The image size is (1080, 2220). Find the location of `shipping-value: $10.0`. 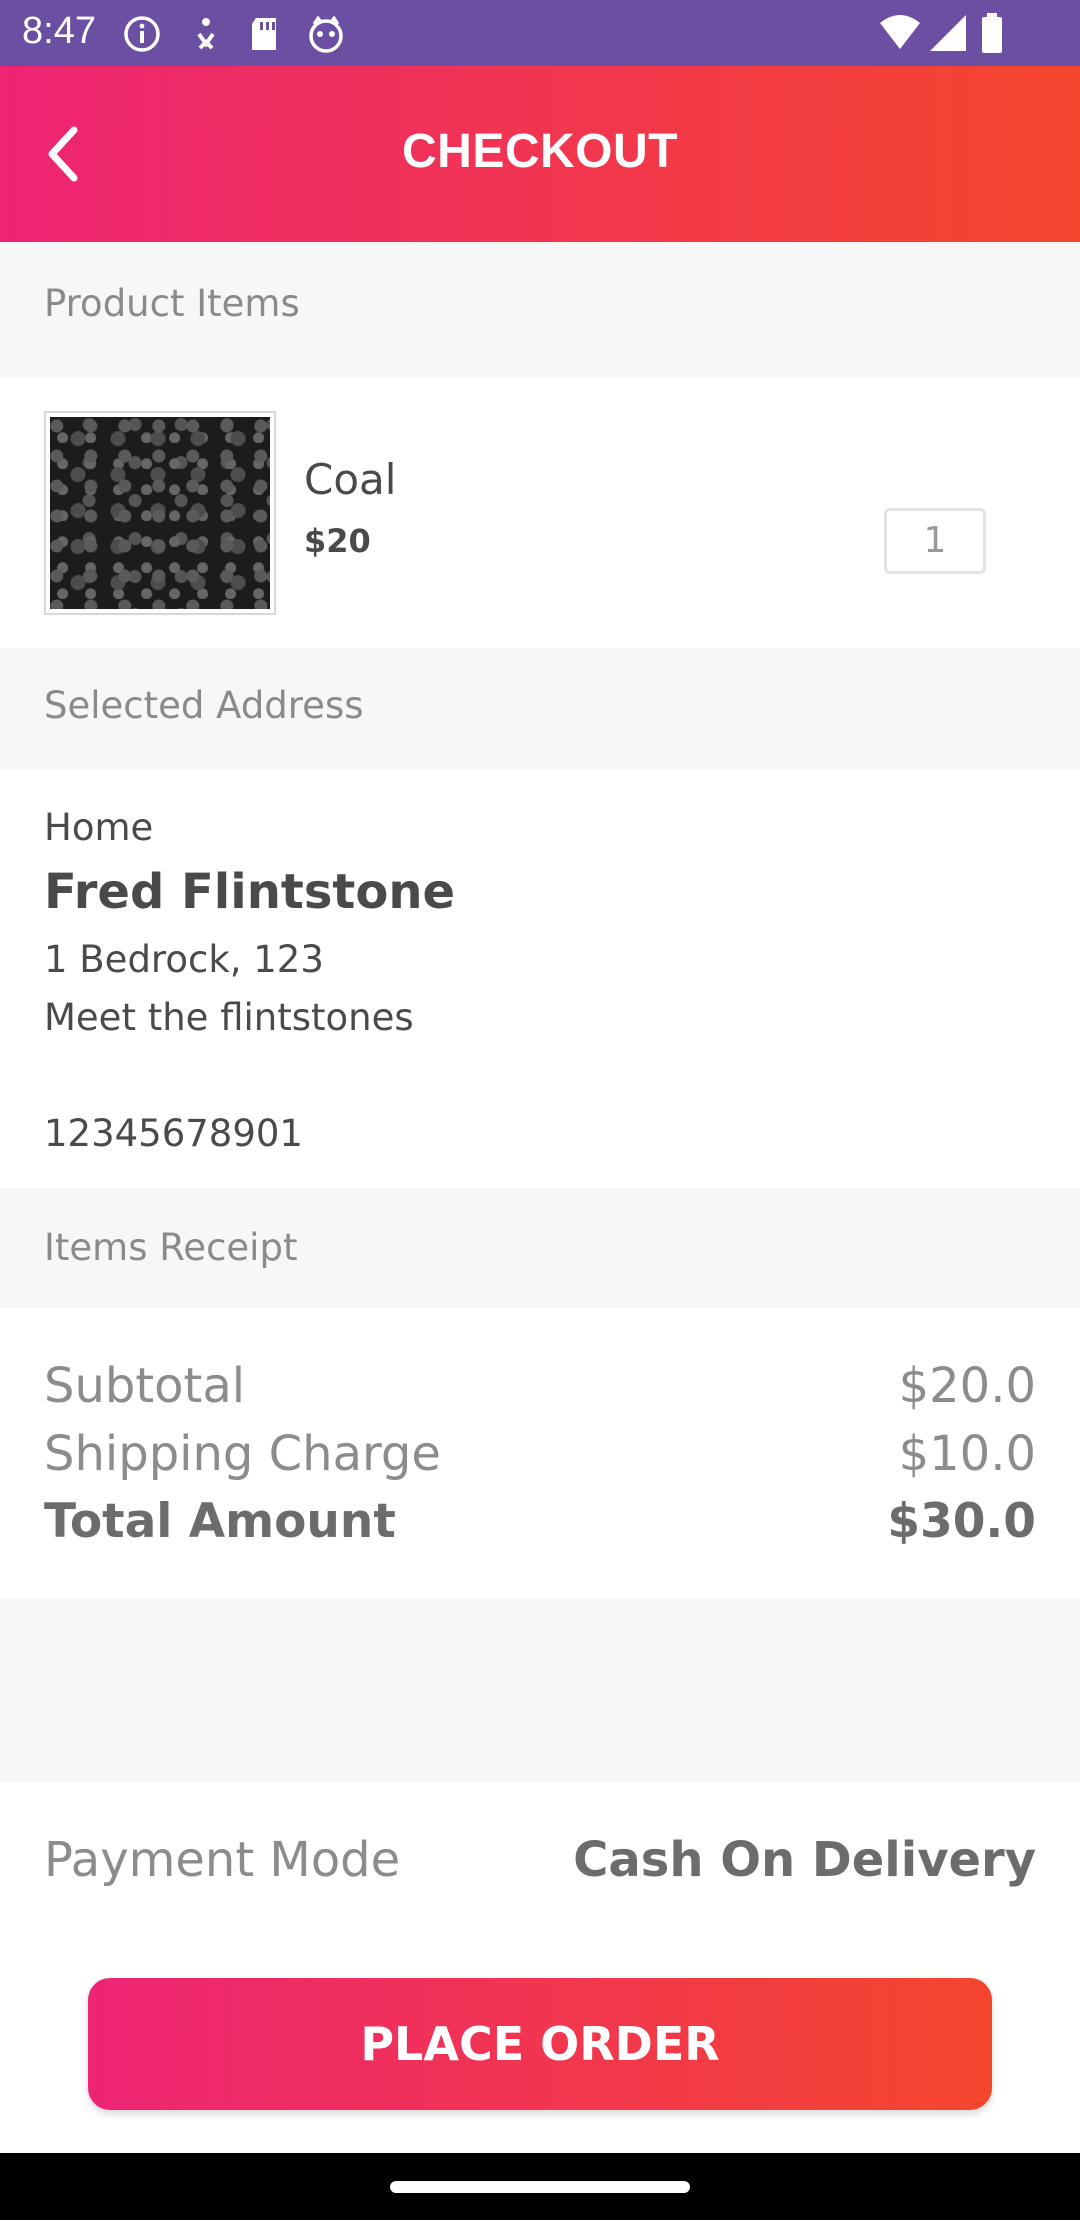

shipping-value: $10.0 is located at coordinates (967, 1454).